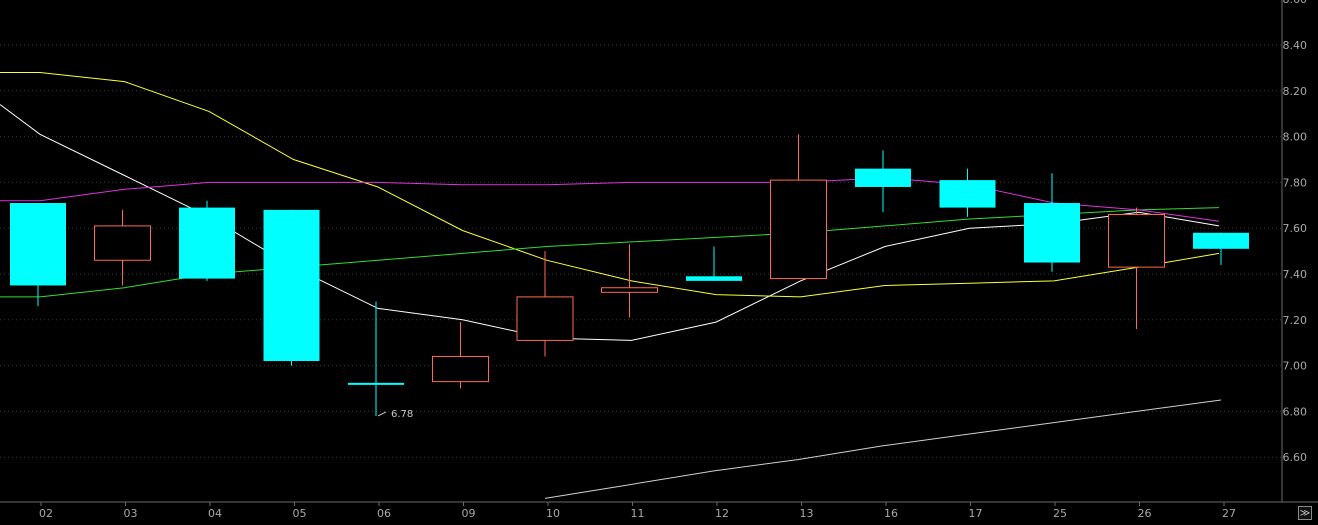  What do you see at coordinates (1295, 137) in the screenshot?
I see `y-tick-label: 8.00` at bounding box center [1295, 137].